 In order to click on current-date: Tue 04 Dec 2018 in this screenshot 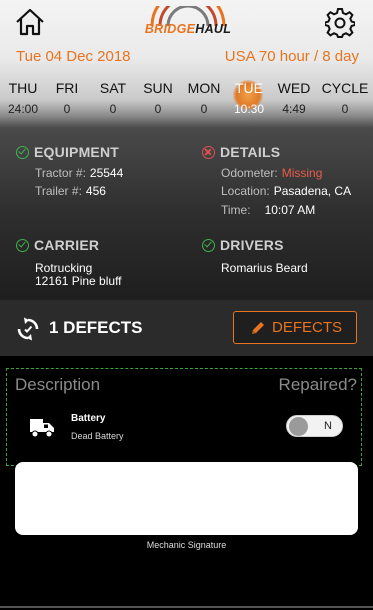, I will do `click(73, 56)`.